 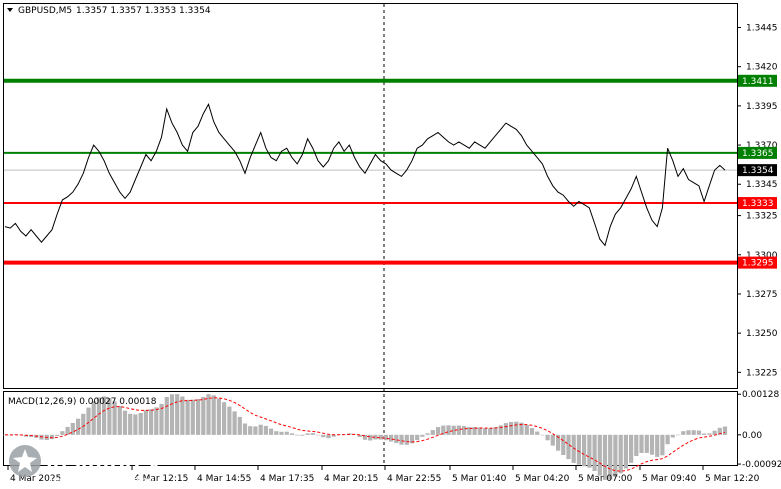 I want to click on time-tick-label: 4 Mar 17:35, so click(x=287, y=479).